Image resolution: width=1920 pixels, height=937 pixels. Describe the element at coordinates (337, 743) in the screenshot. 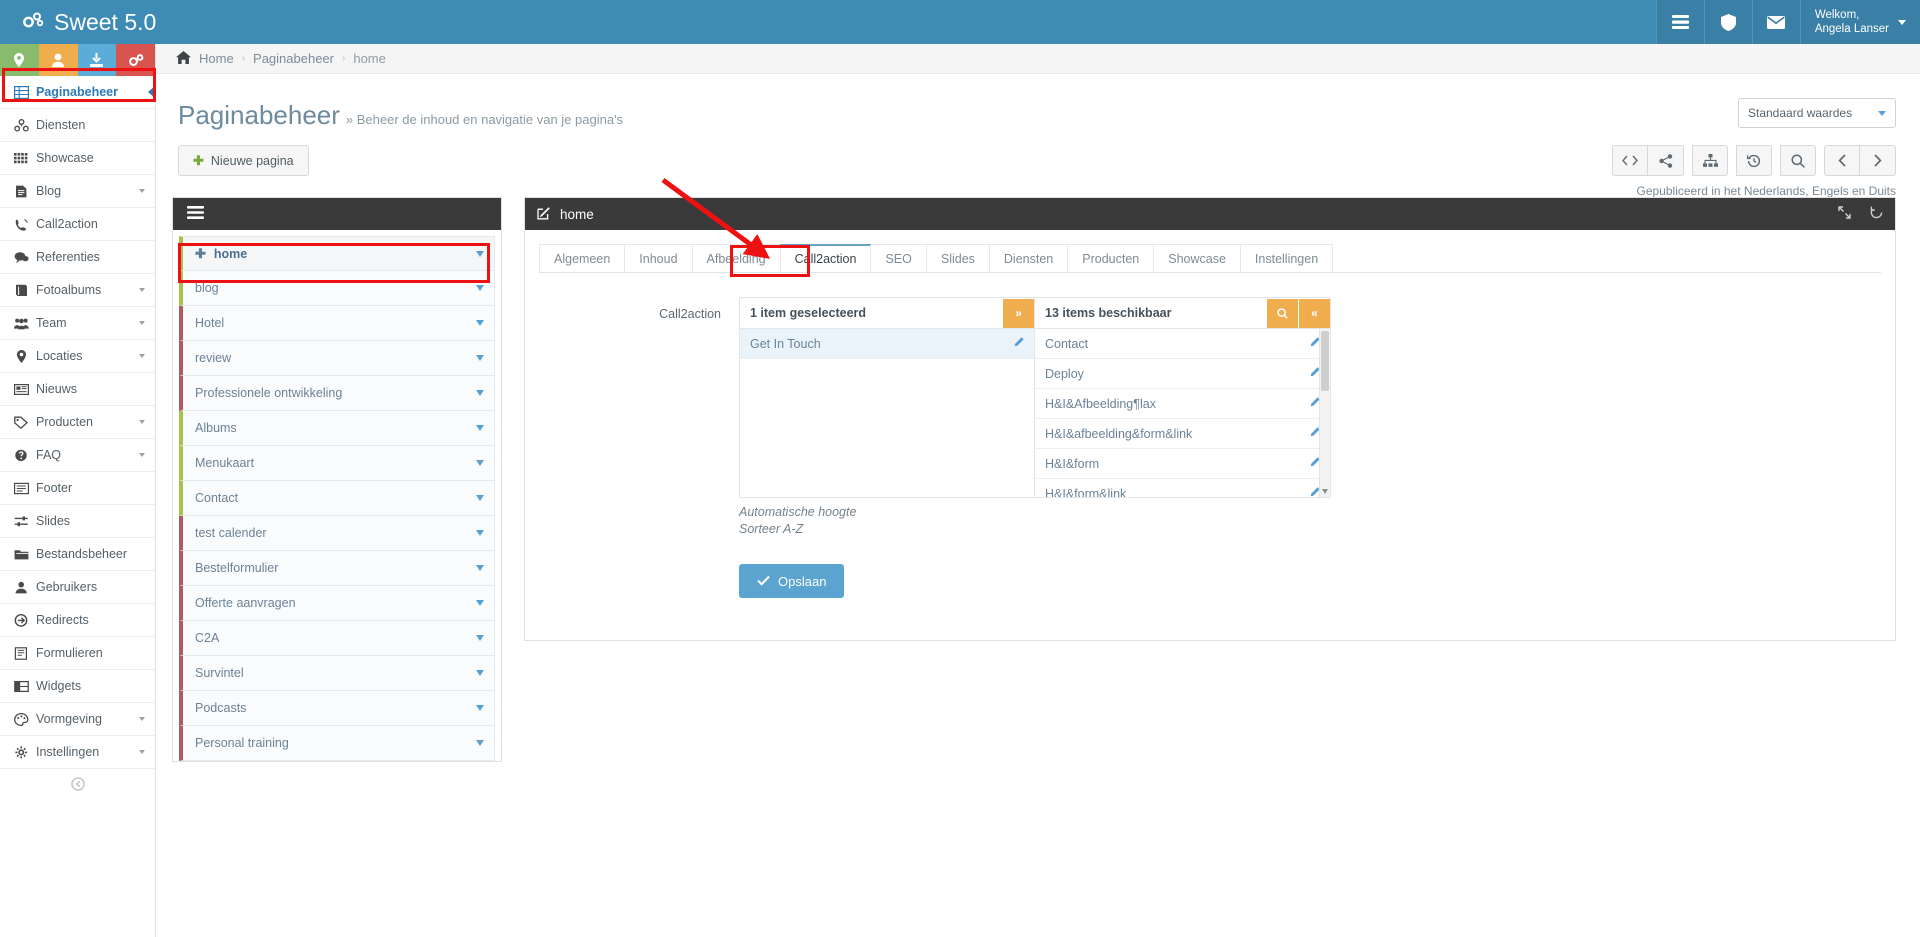

I see `tree-item-personal-training: Personal training` at that location.